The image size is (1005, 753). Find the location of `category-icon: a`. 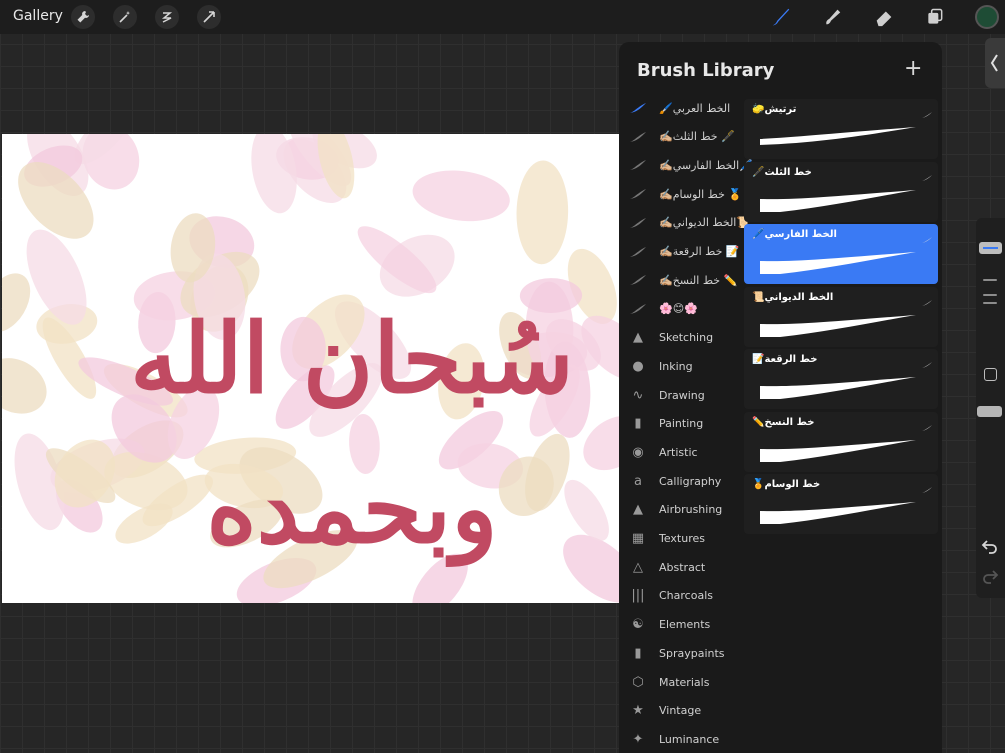

category-icon: a is located at coordinates (638, 481).